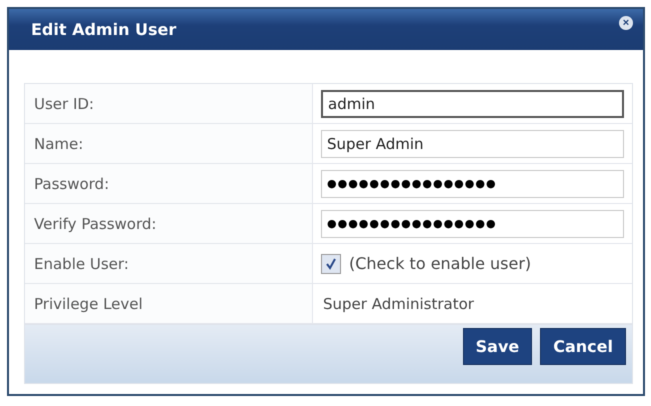 Image resolution: width=651 pixels, height=406 pixels. I want to click on checkbox, so click(331, 264).